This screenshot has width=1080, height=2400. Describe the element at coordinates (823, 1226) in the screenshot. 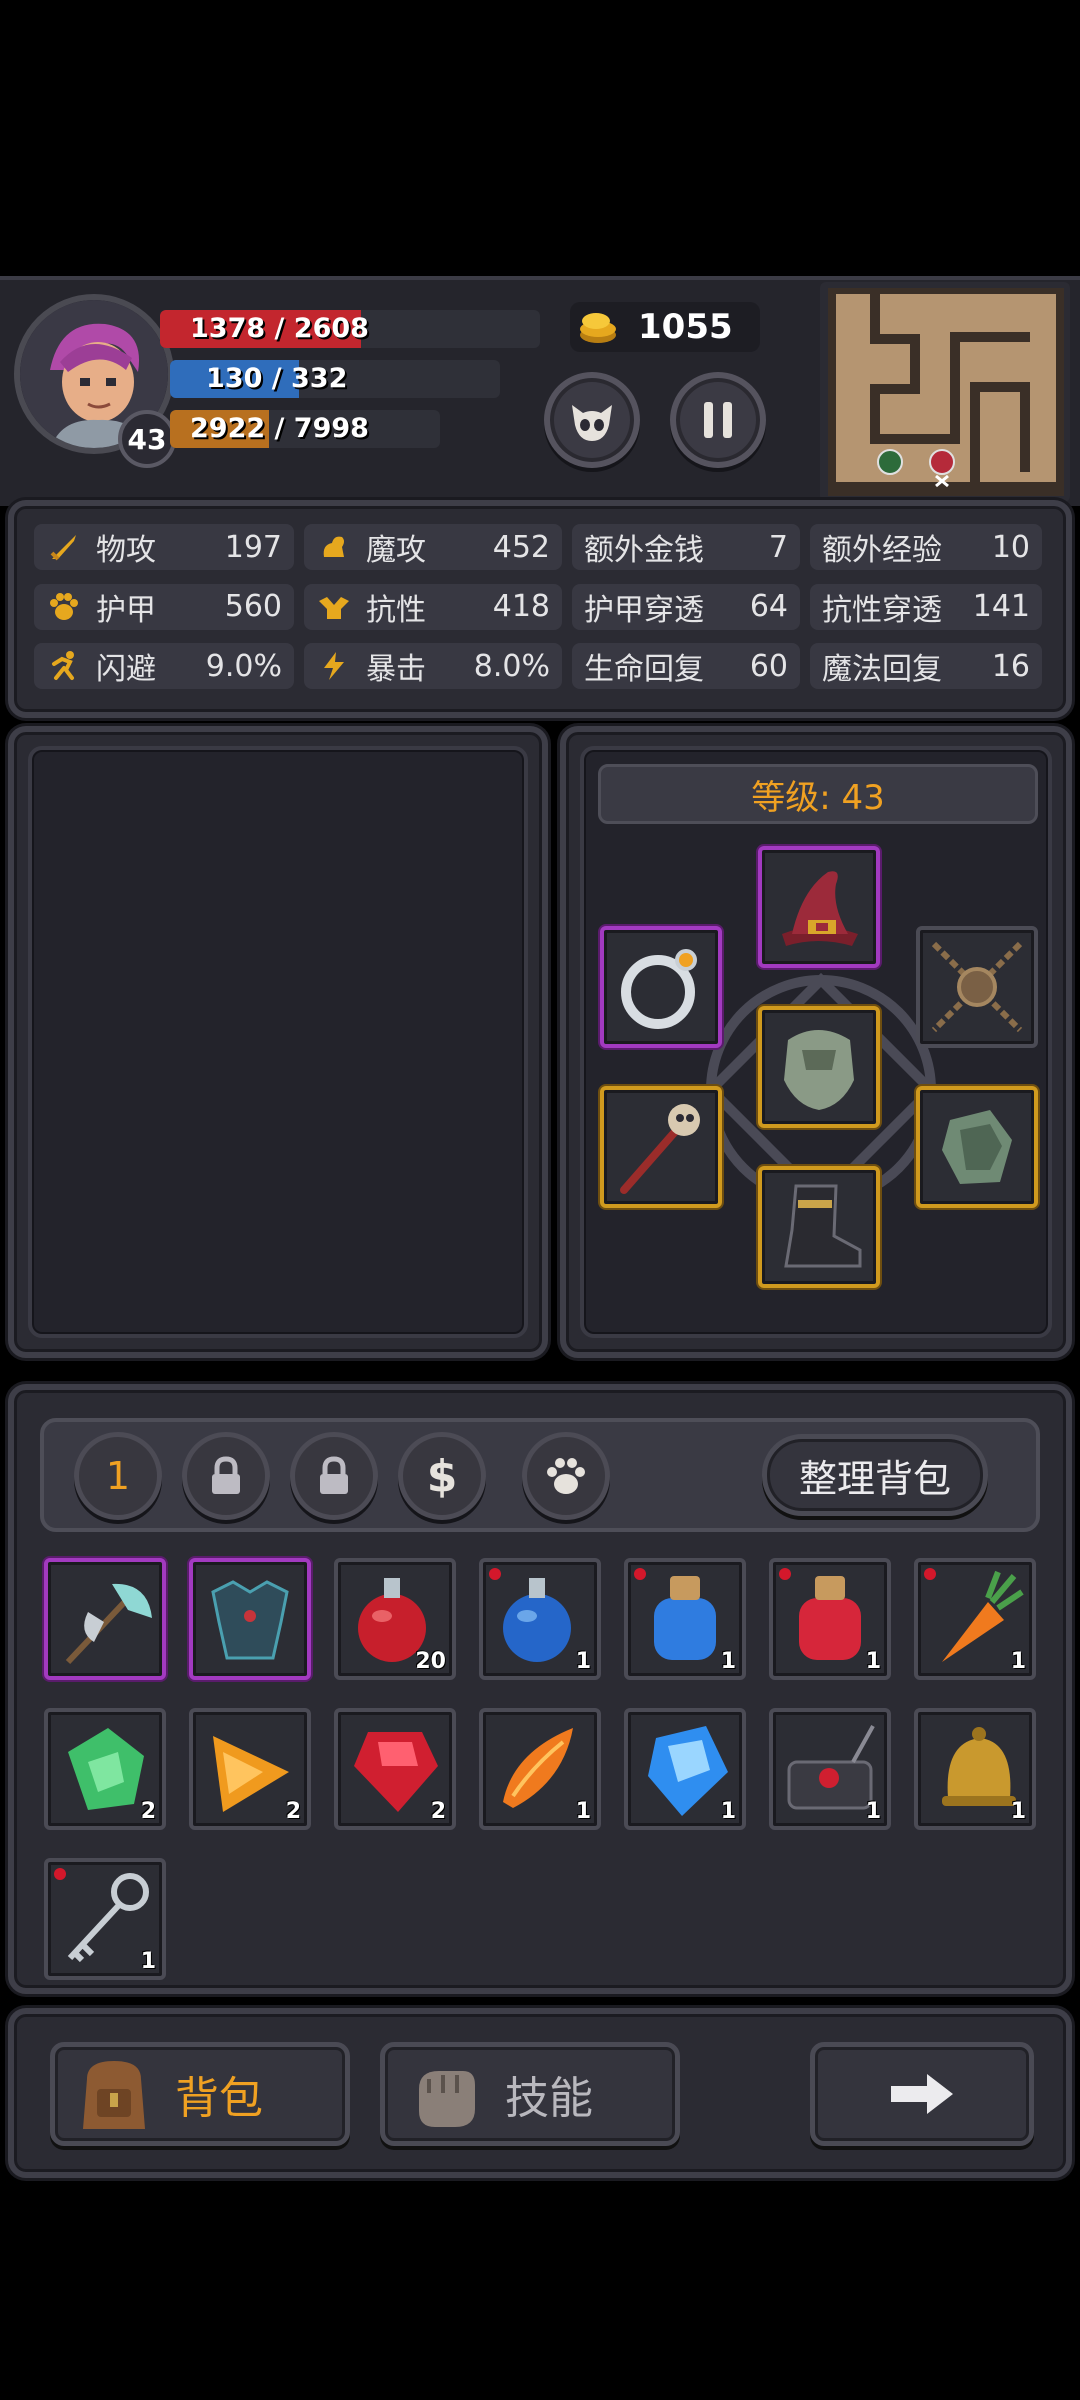

I see `black-boots-icon` at that location.